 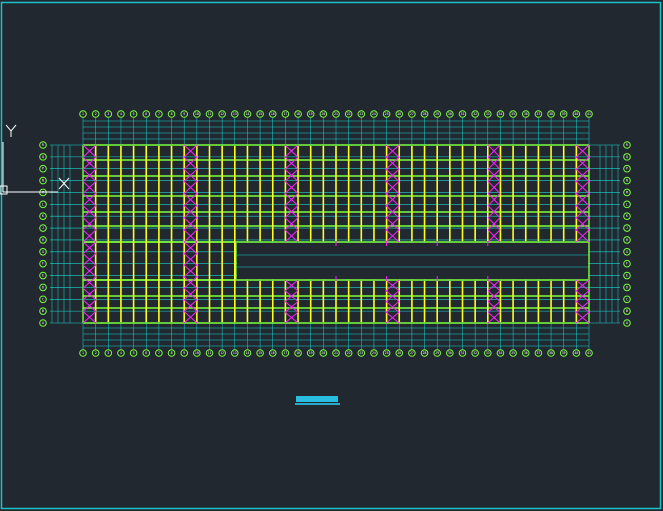 I want to click on drawing-title, so click(x=317, y=400).